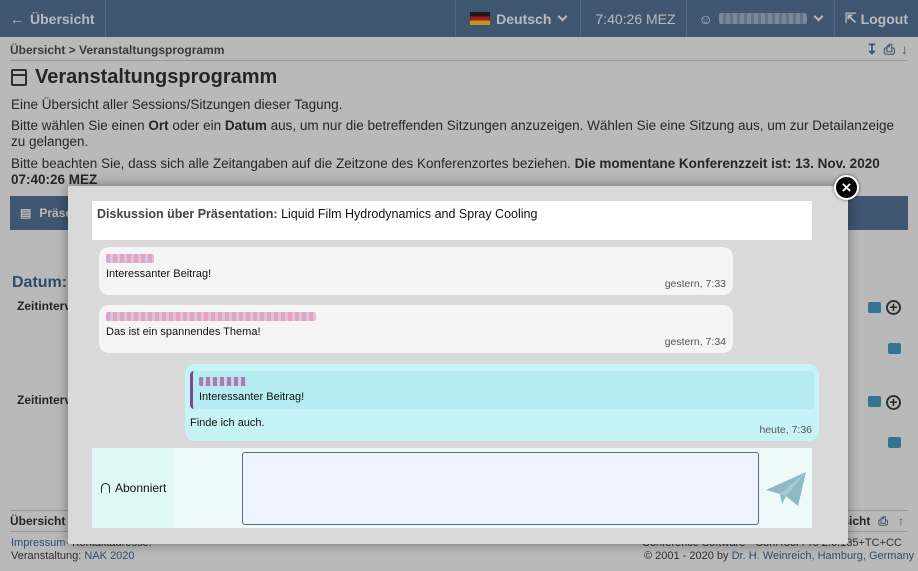 This screenshot has width=918, height=571. What do you see at coordinates (846, 187) in the screenshot?
I see `close-modal-button: ×` at bounding box center [846, 187].